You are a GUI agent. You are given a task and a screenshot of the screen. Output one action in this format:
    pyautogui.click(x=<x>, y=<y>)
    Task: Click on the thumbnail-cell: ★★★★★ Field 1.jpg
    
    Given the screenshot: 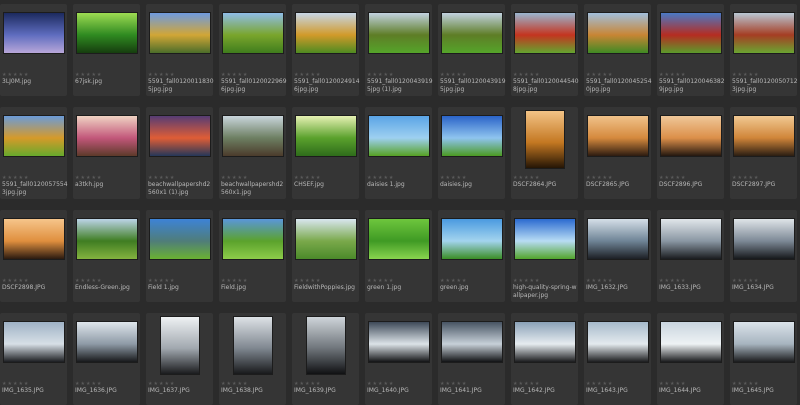 What is the action you would take?
    pyautogui.click(x=179, y=256)
    